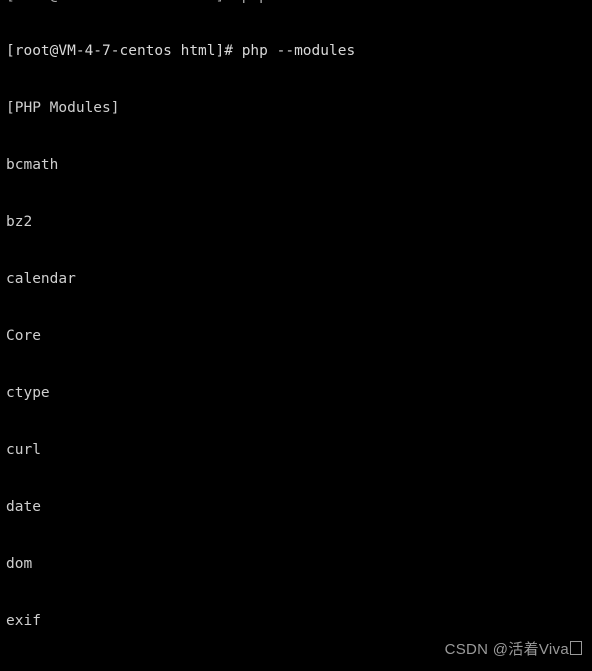 Image resolution: width=592 pixels, height=671 pixels. I want to click on watermark-text: CSDN @活着Viva, so click(506, 649).